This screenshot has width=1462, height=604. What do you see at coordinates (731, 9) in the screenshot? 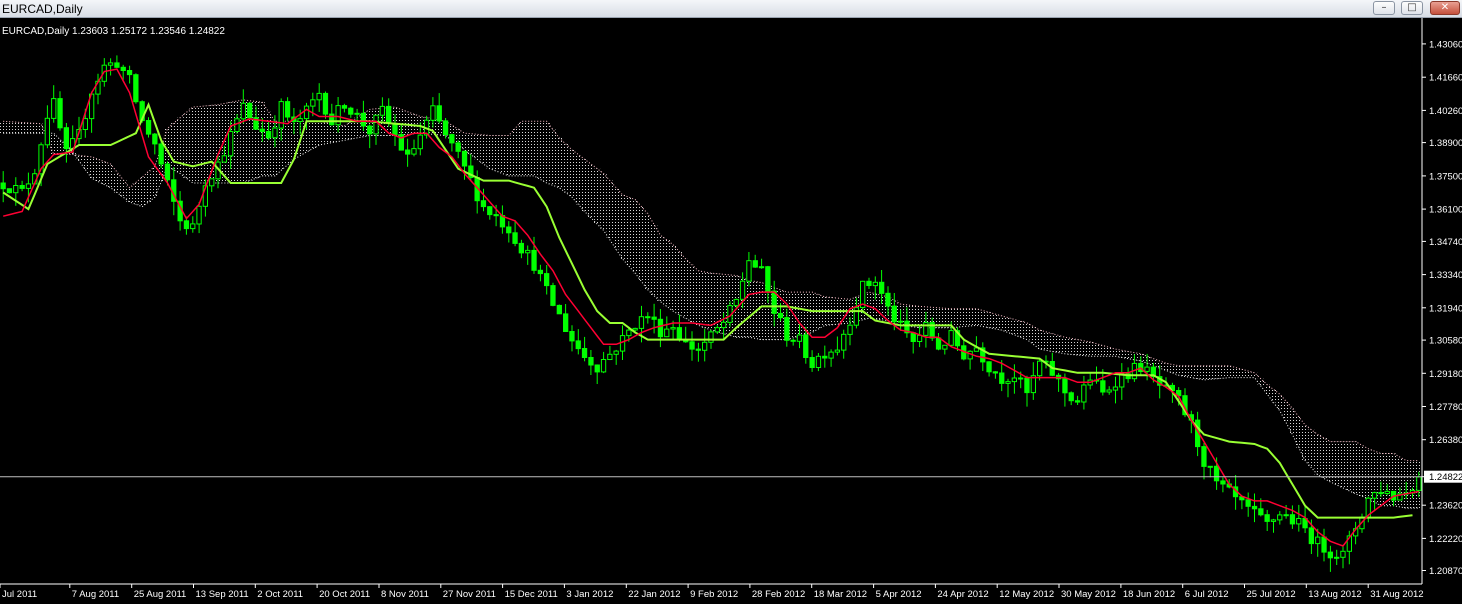
I see `title-bar: EURCAD,Daily – □ ✕` at bounding box center [731, 9].